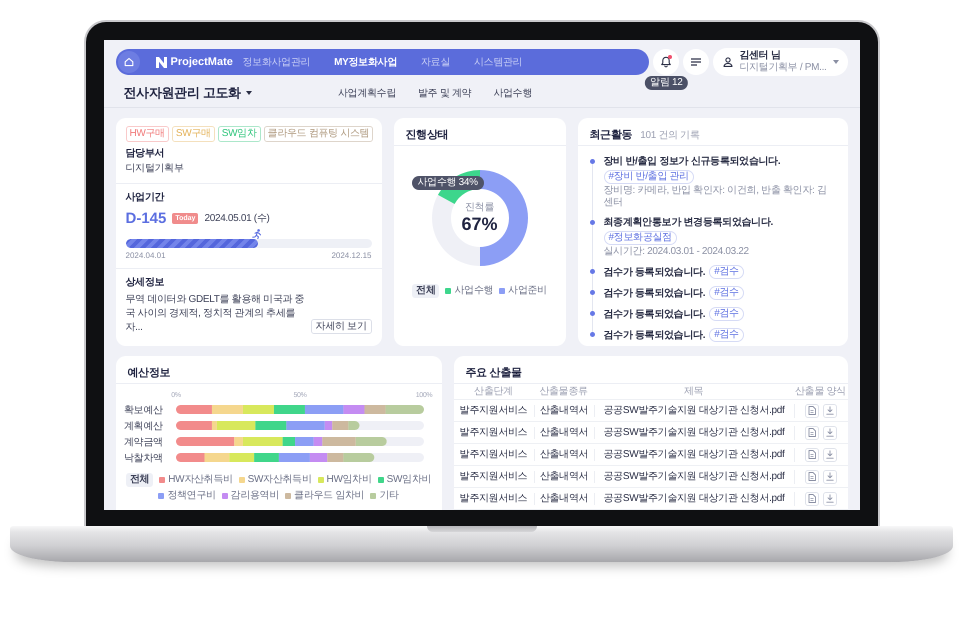  What do you see at coordinates (649, 177) in the screenshot?
I see `activity-tag: #장비 반/출입 관리` at bounding box center [649, 177].